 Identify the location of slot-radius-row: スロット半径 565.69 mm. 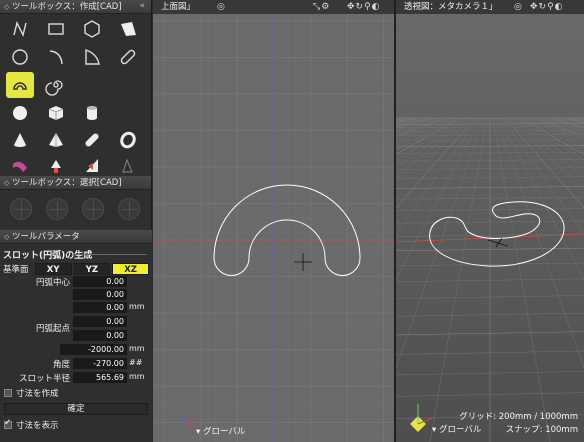
(76, 378).